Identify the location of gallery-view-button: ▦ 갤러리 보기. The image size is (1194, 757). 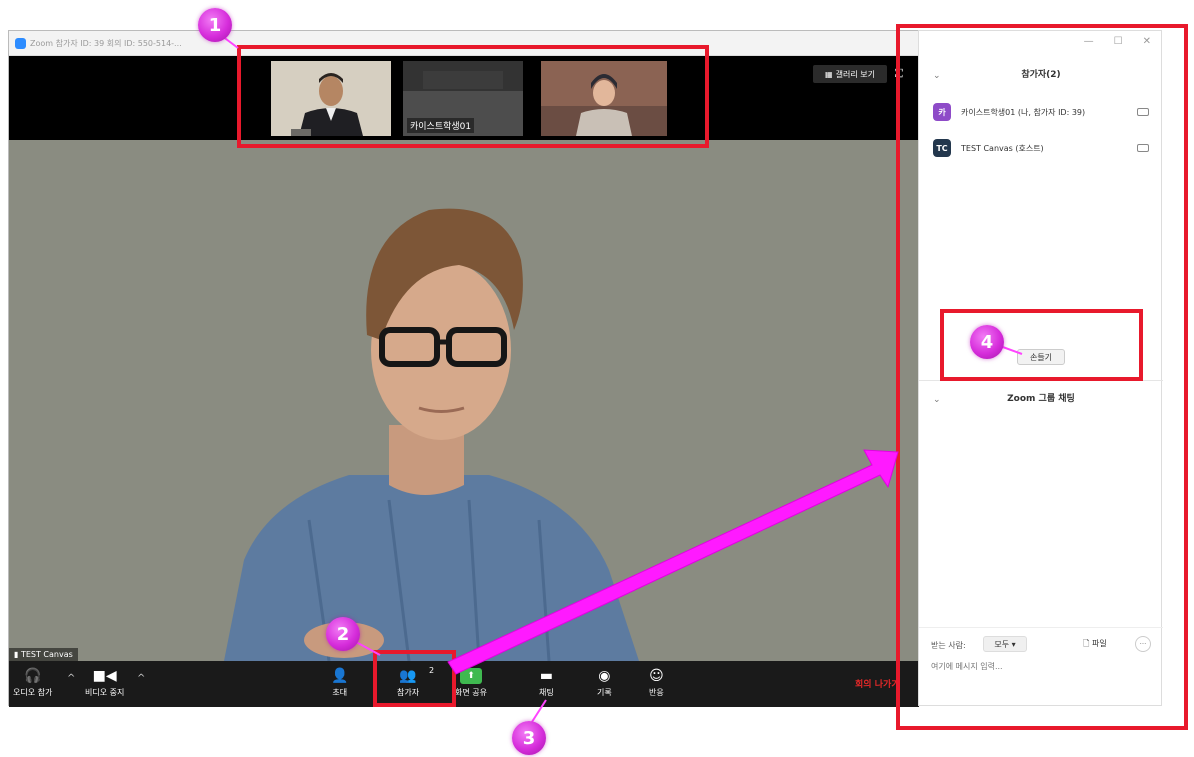
(850, 74).